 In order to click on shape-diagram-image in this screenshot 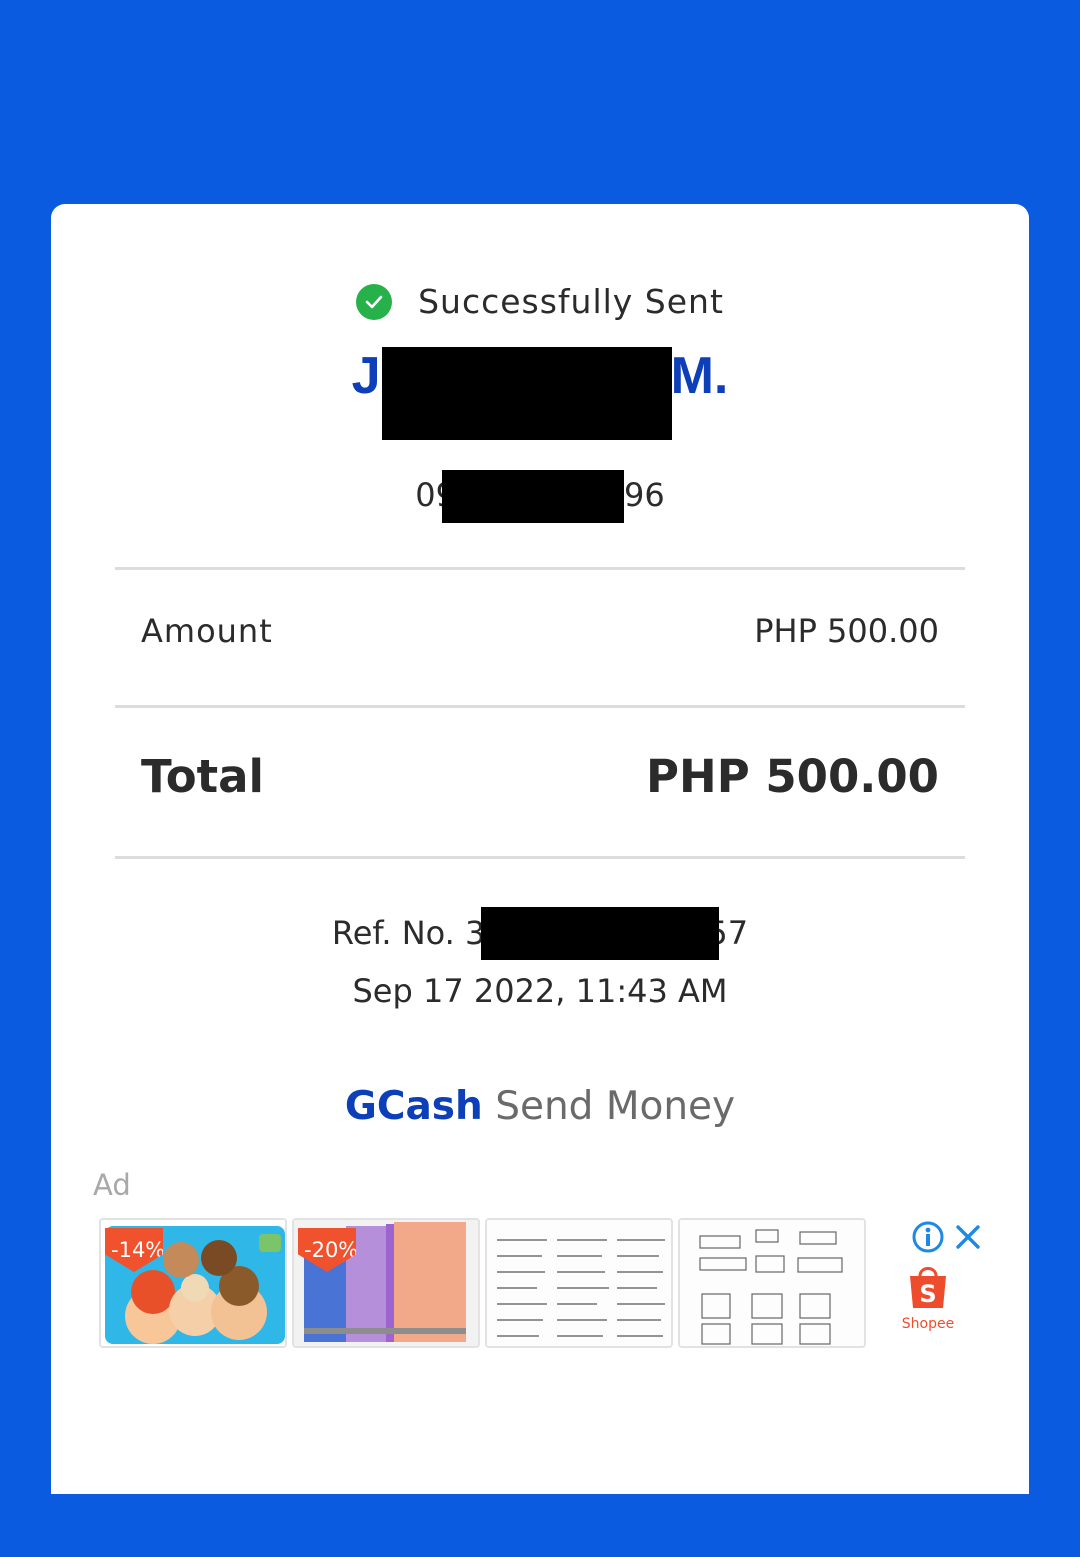, I will do `click(772, 1283)`.